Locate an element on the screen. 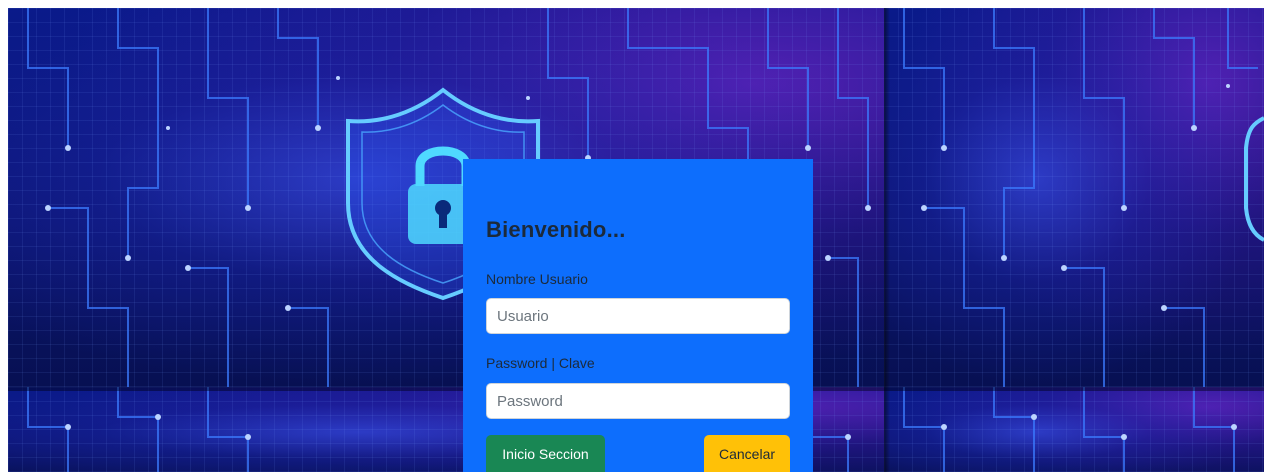 This screenshot has width=1264, height=472. username-label: Nombre Usuario is located at coordinates (537, 279).